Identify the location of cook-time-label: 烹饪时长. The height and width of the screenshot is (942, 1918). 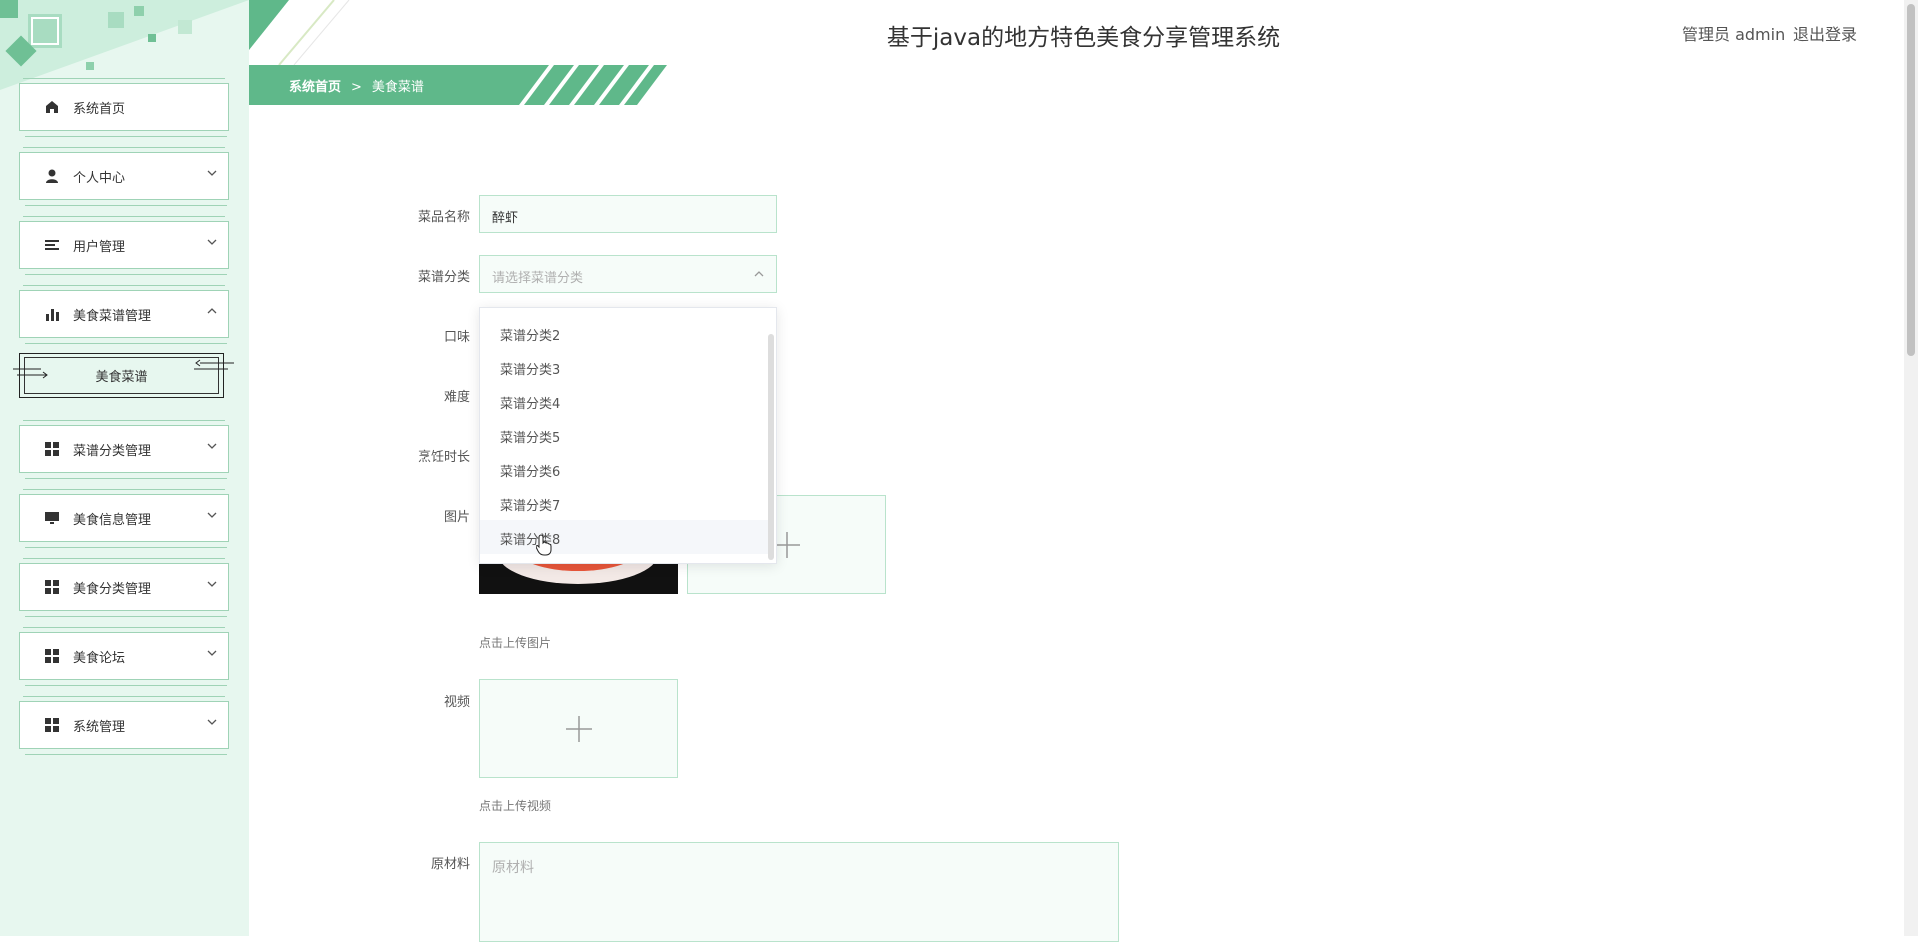
(443, 457).